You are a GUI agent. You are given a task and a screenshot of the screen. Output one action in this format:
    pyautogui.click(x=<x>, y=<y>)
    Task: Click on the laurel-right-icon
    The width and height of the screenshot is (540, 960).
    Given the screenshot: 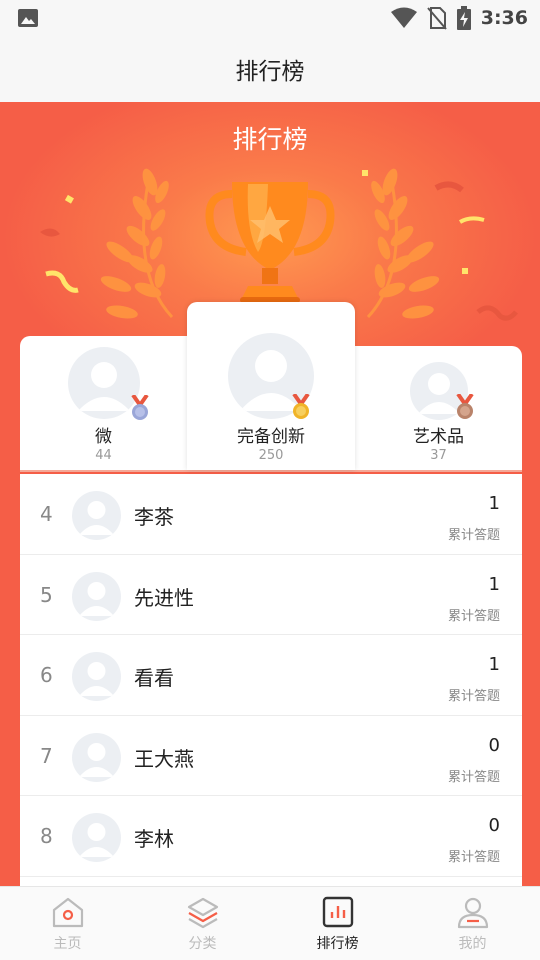 What is the action you would take?
    pyautogui.click(x=403, y=243)
    